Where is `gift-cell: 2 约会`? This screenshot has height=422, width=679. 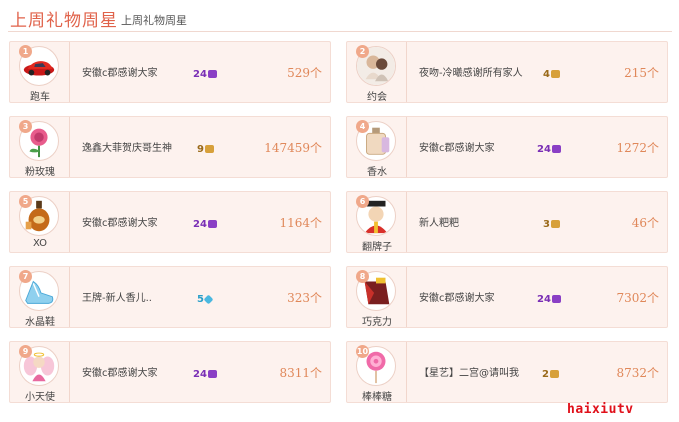
gift-cell: 2 约会 is located at coordinates (377, 72).